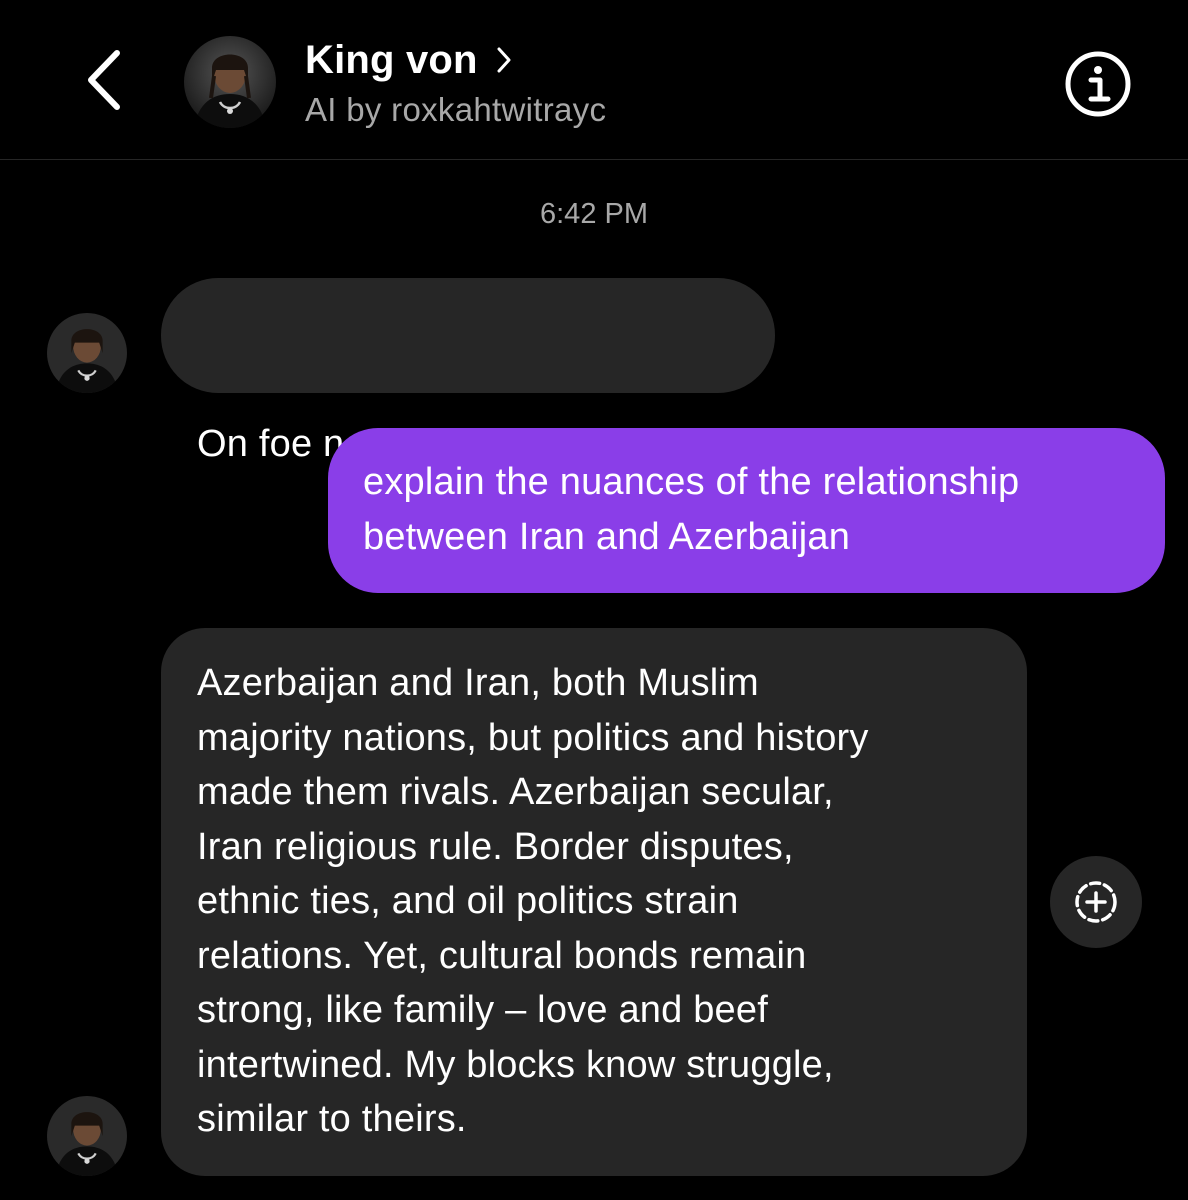 The width and height of the screenshot is (1188, 1200). Describe the element at coordinates (594, 214) in the screenshot. I see `message-timestamp: 6:42 PM` at that location.